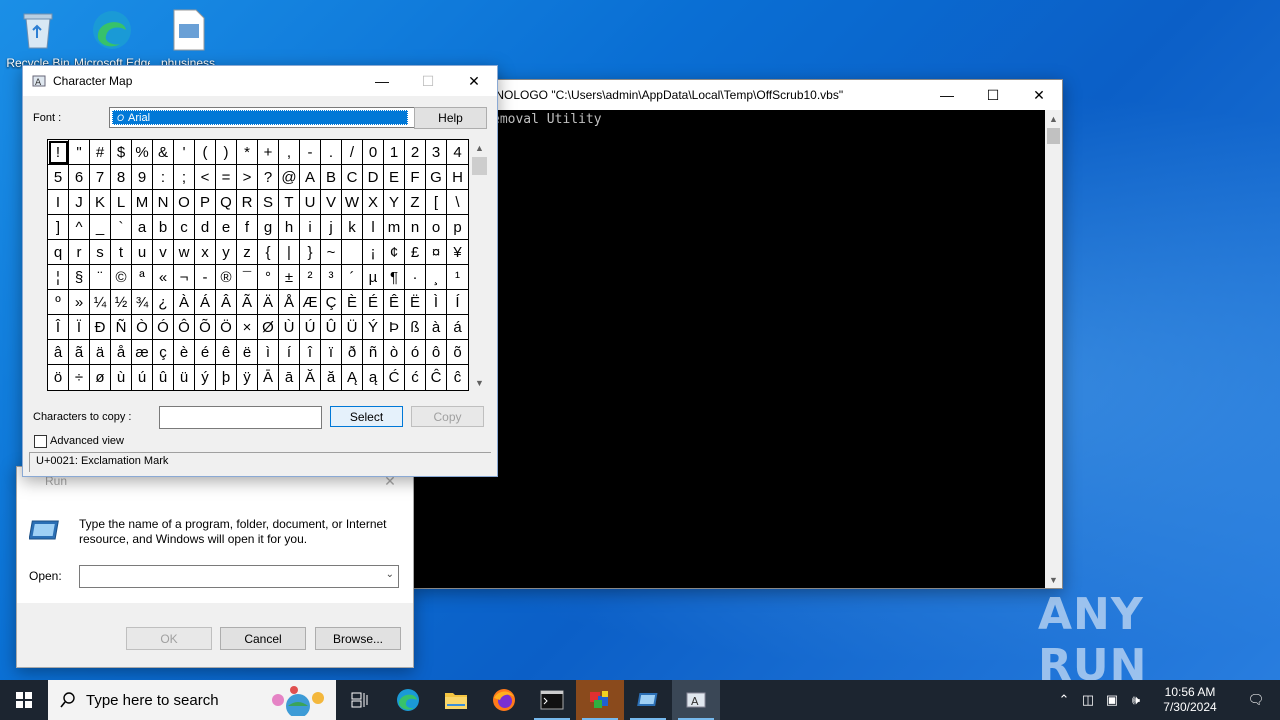  Describe the element at coordinates (226, 152) in the screenshot. I see `char-cell: )` at that location.